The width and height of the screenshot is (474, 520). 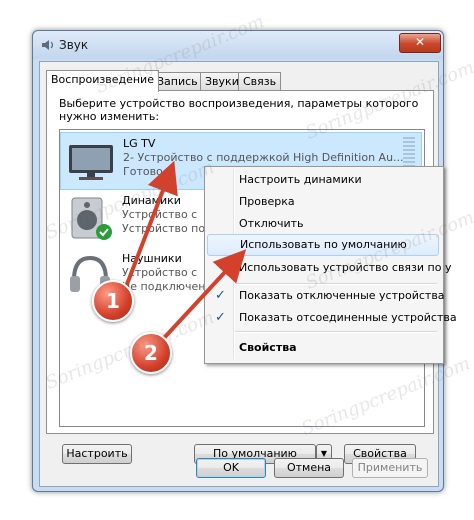 What do you see at coordinates (309, 468) in the screenshot?
I see `cancel-button: Отмена` at bounding box center [309, 468].